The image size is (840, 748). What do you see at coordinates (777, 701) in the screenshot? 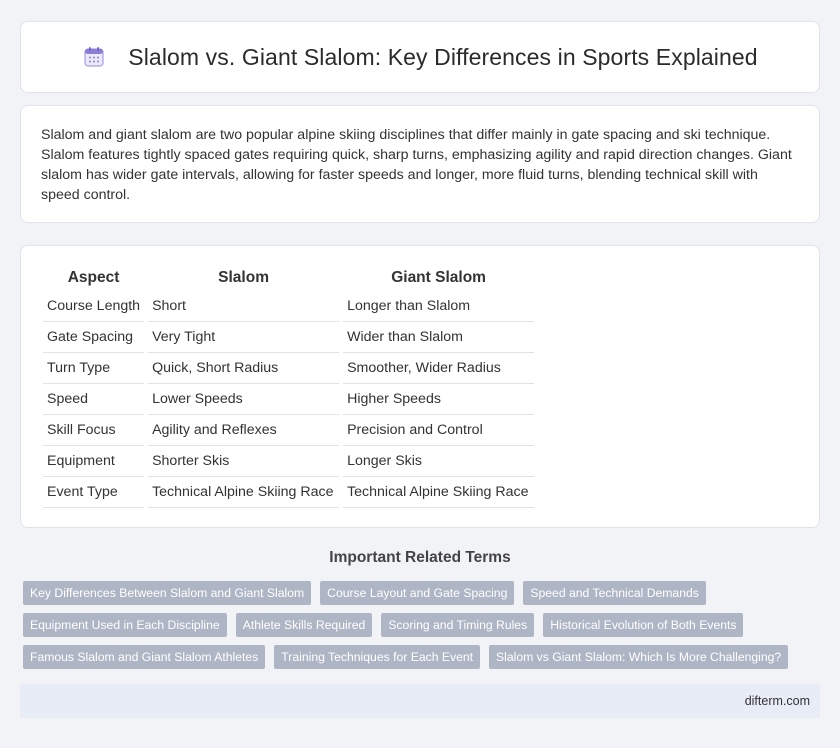
I see `footer-domain: difterm.com` at bounding box center [777, 701].